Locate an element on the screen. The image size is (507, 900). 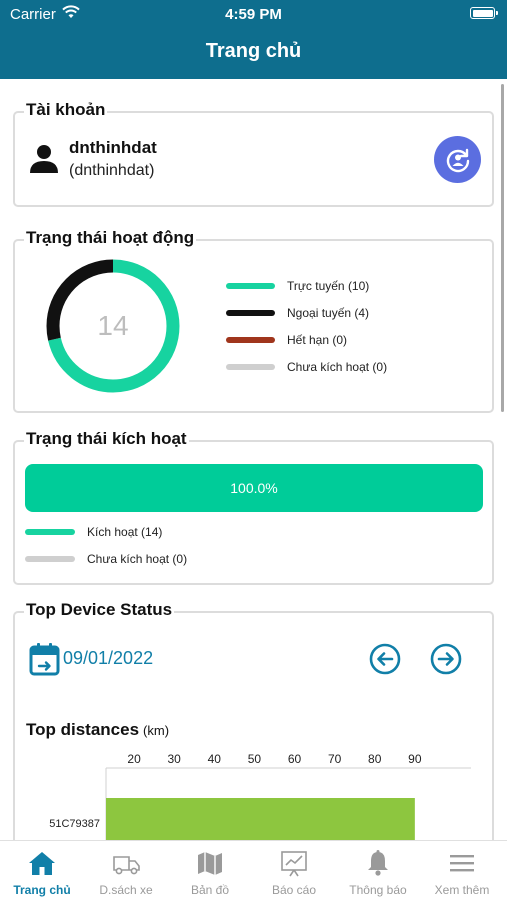
activation-legend-active: Kích hoạt (14) is located at coordinates (93, 532).